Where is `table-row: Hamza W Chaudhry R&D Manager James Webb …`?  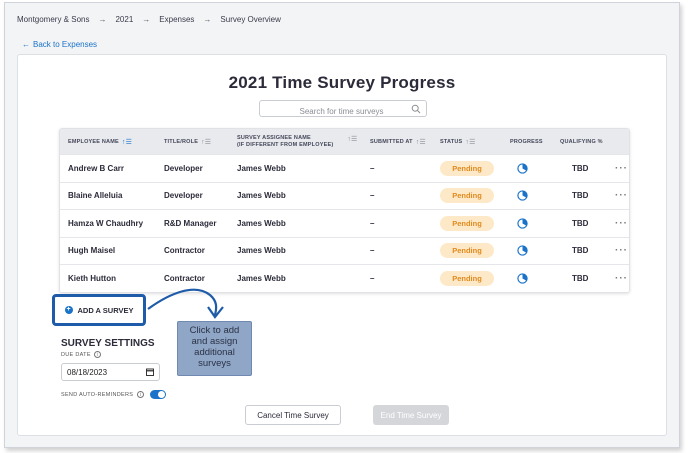
table-row: Hamza W Chaudhry R&D Manager James Webb … is located at coordinates (344, 223).